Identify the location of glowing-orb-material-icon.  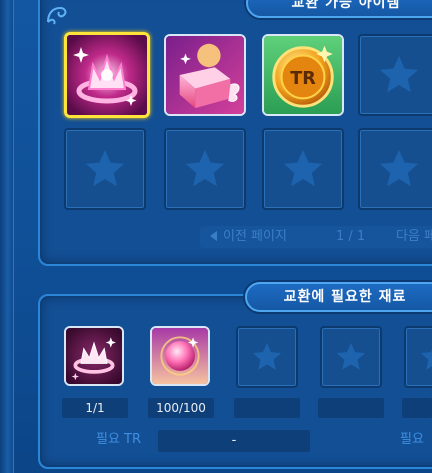
(180, 356).